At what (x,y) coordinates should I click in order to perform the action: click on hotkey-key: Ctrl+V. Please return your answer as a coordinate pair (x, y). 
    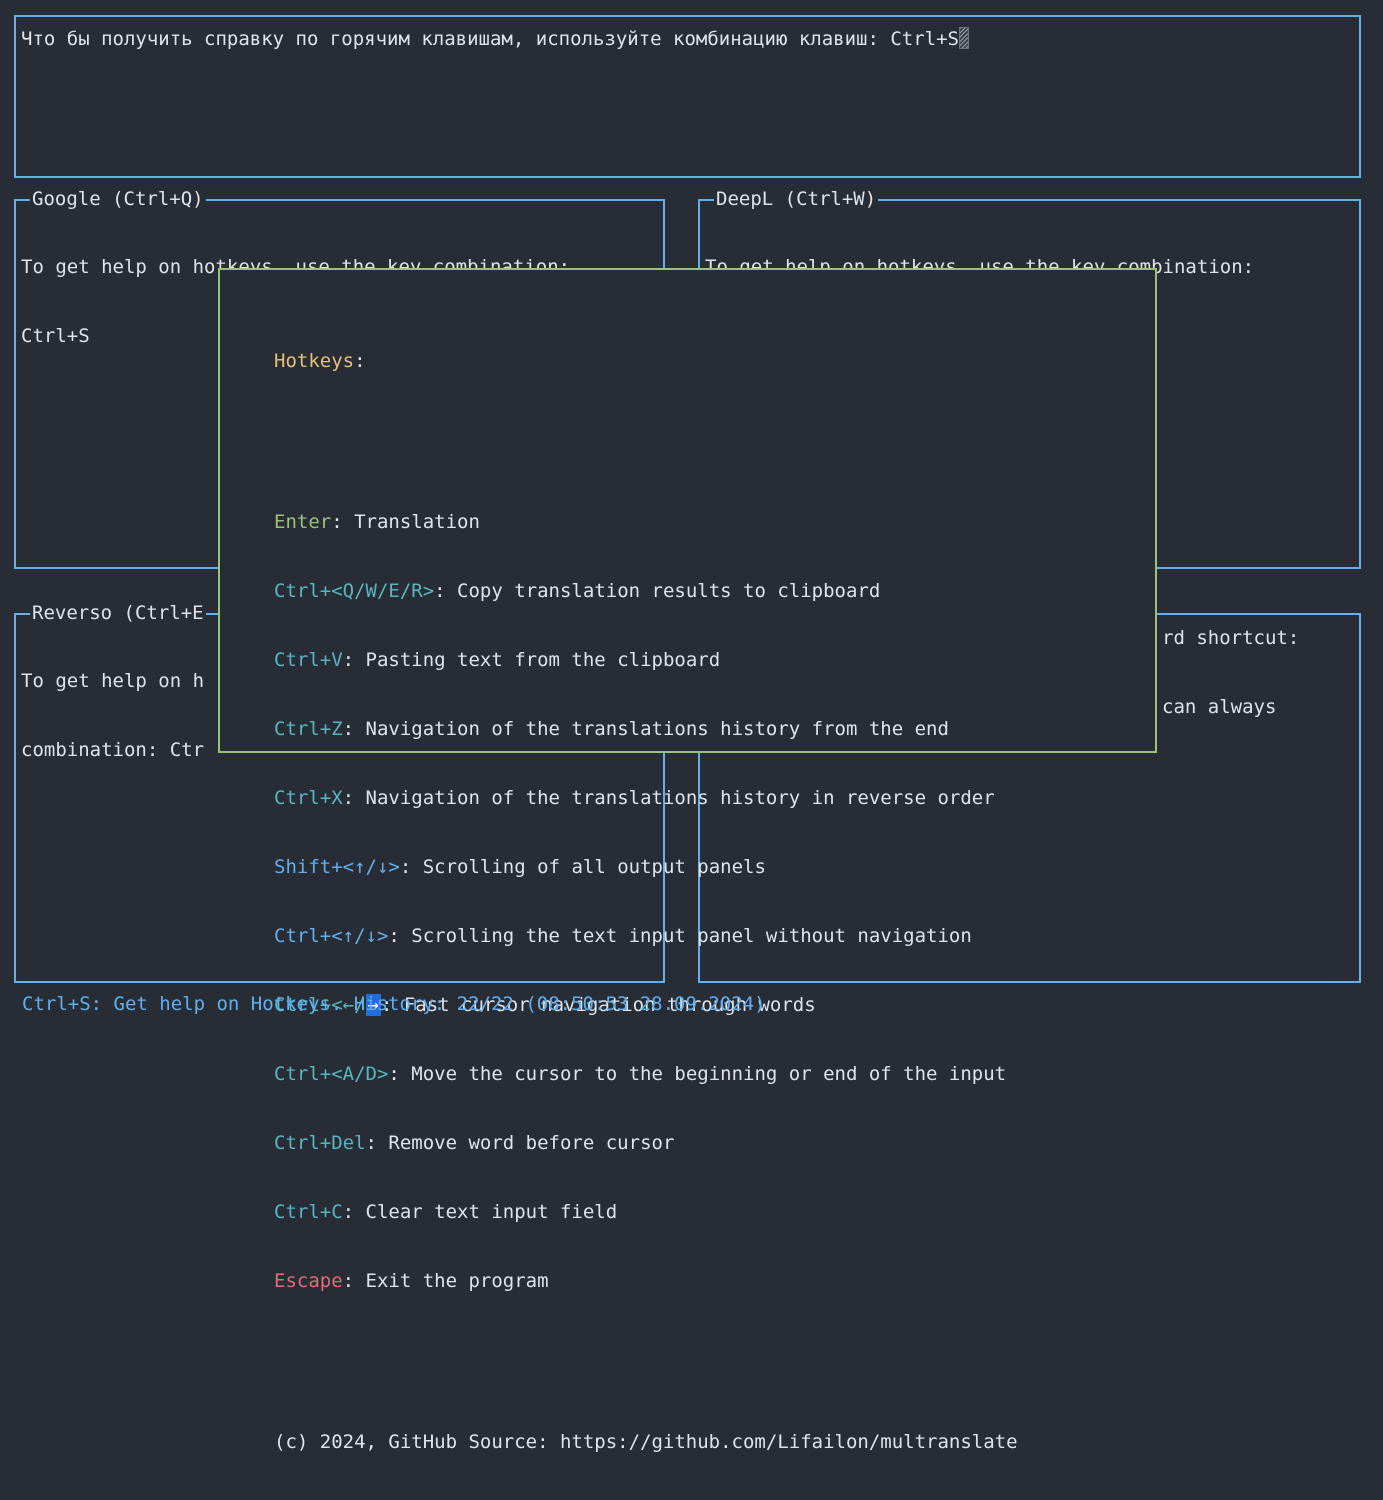
    Looking at the image, I should click on (308, 660).